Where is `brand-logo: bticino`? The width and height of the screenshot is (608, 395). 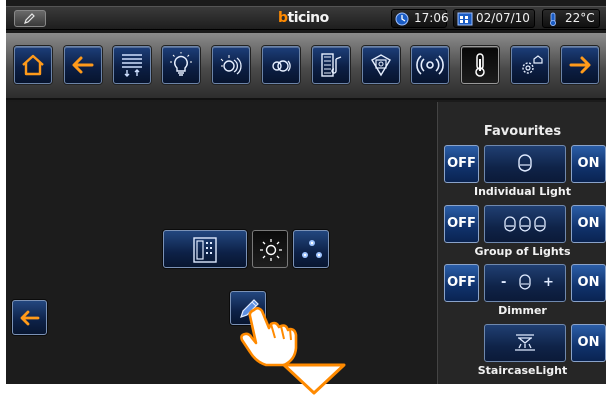 brand-logo: bticino is located at coordinates (303, 18).